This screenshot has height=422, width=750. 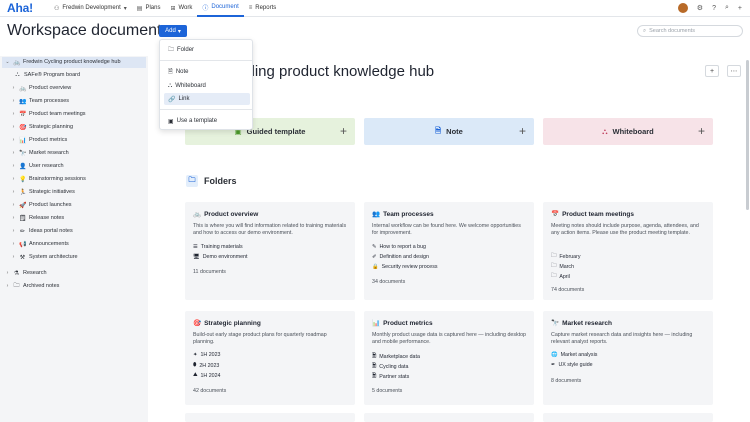 What do you see at coordinates (225, 214) in the screenshot?
I see `folder-card-title: 🚲 Product overview` at bounding box center [225, 214].